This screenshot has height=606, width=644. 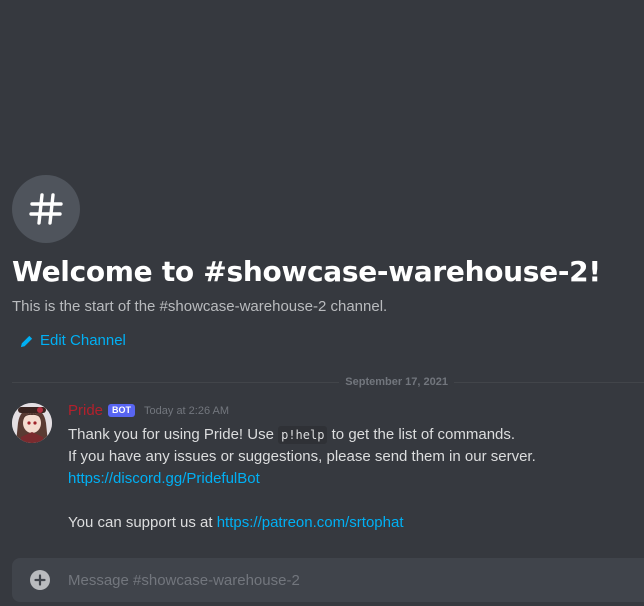 I want to click on message-input, so click(x=356, y=580).